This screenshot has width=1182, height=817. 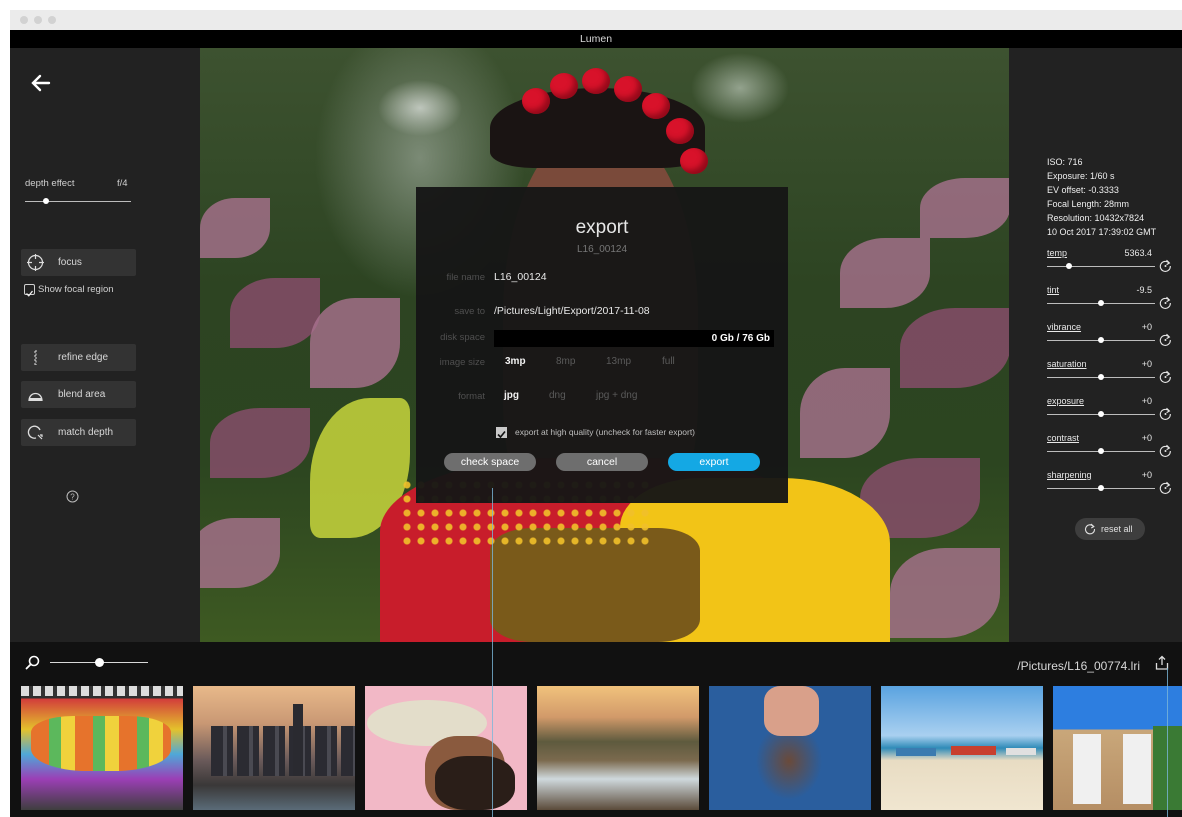 What do you see at coordinates (1146, 438) in the screenshot?
I see `contrast-value: +0` at bounding box center [1146, 438].